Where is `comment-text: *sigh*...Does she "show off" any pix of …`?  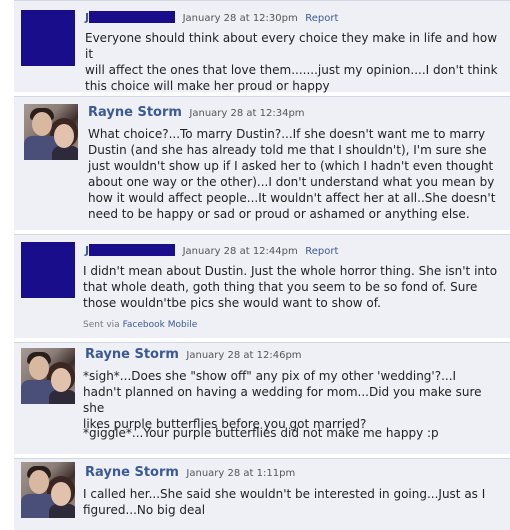 comment-text: *sigh*...Does she "show off" any pix of … is located at coordinates (282, 400).